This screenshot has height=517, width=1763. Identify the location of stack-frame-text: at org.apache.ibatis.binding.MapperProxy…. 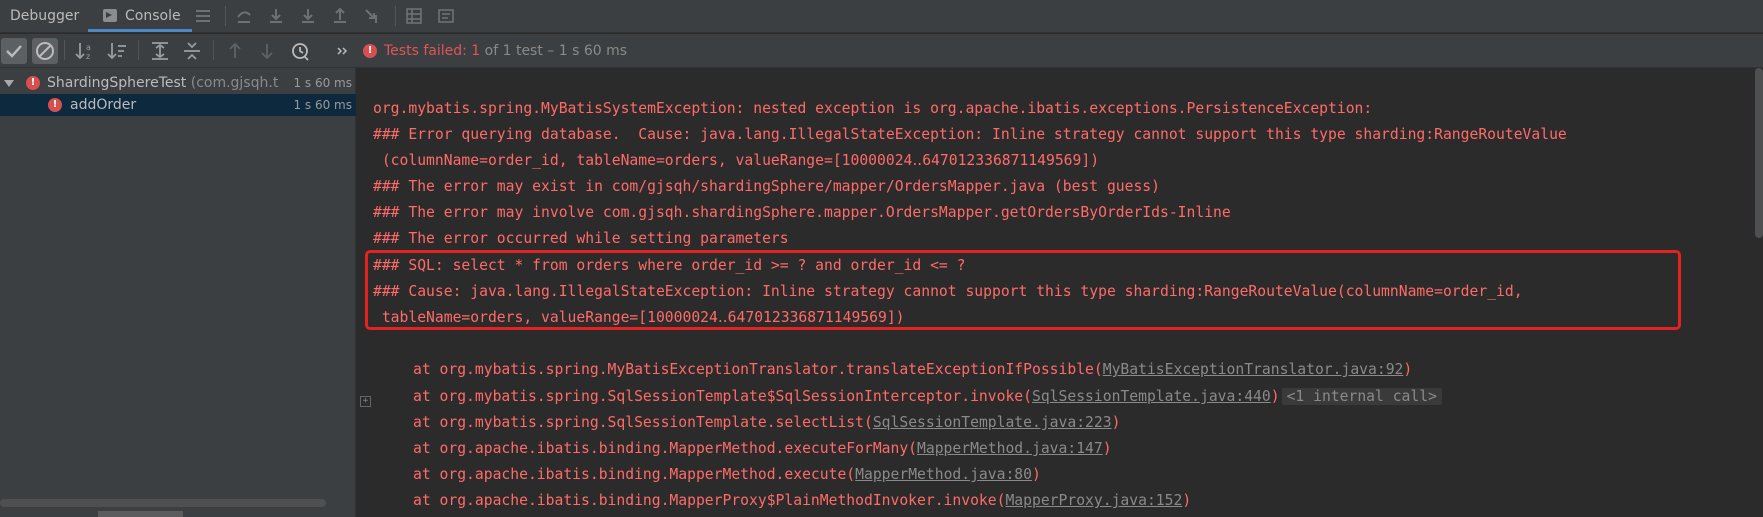
(709, 500).